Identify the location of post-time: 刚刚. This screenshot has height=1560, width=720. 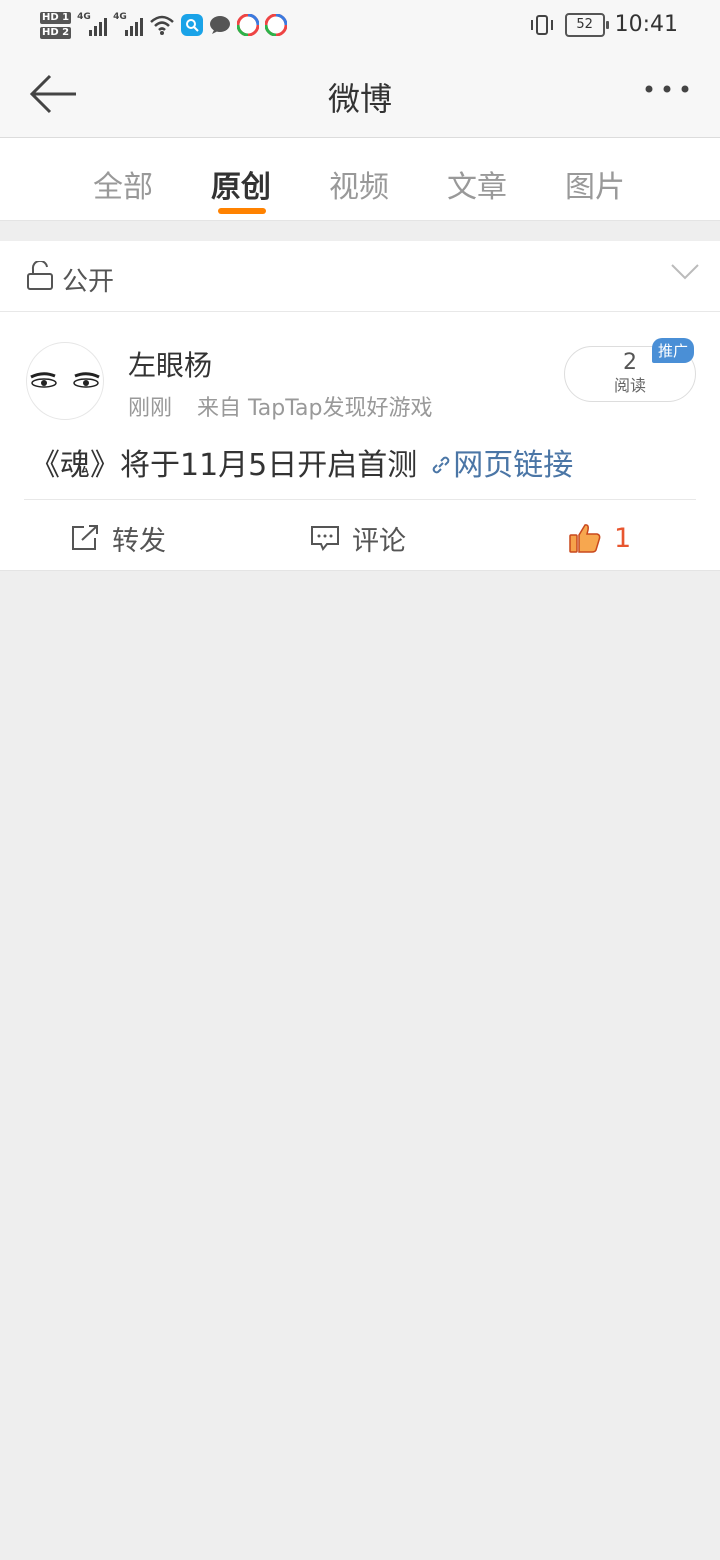
(150, 408).